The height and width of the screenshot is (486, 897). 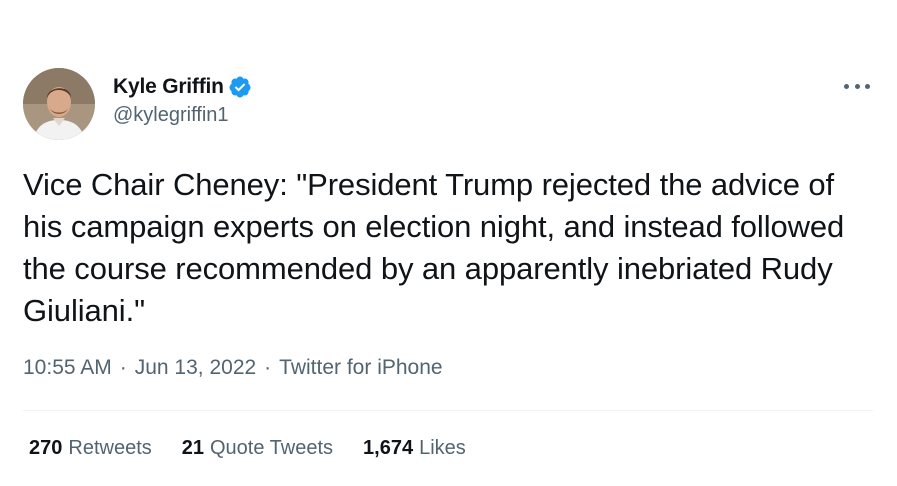 I want to click on verified-badge-icon, so click(x=240, y=87).